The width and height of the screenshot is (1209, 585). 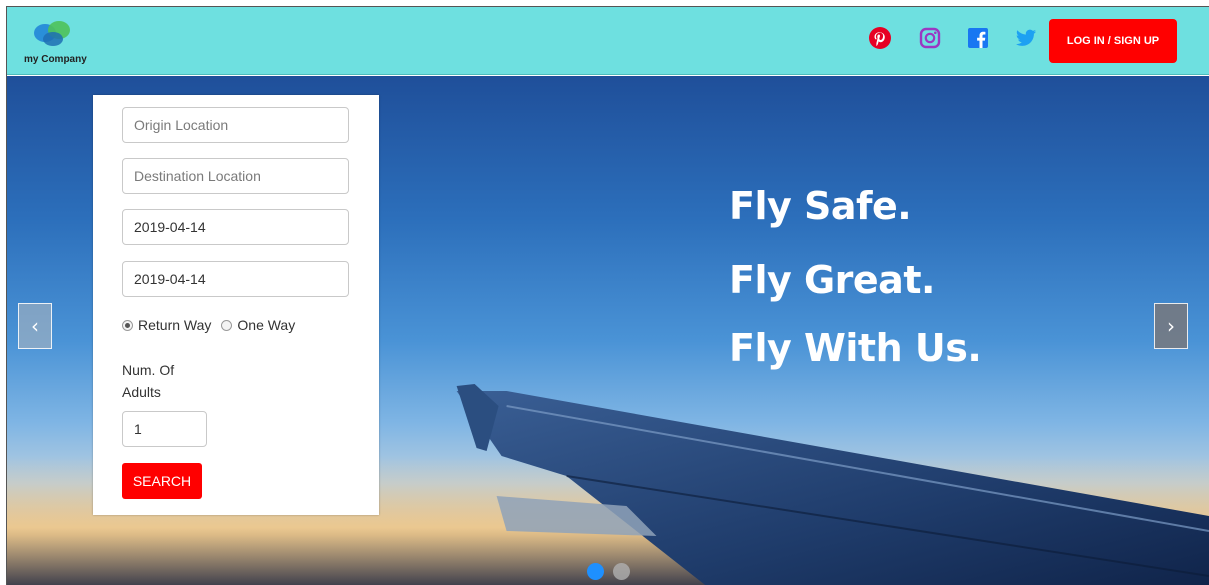 I want to click on departure-date-input, so click(x=235, y=227).